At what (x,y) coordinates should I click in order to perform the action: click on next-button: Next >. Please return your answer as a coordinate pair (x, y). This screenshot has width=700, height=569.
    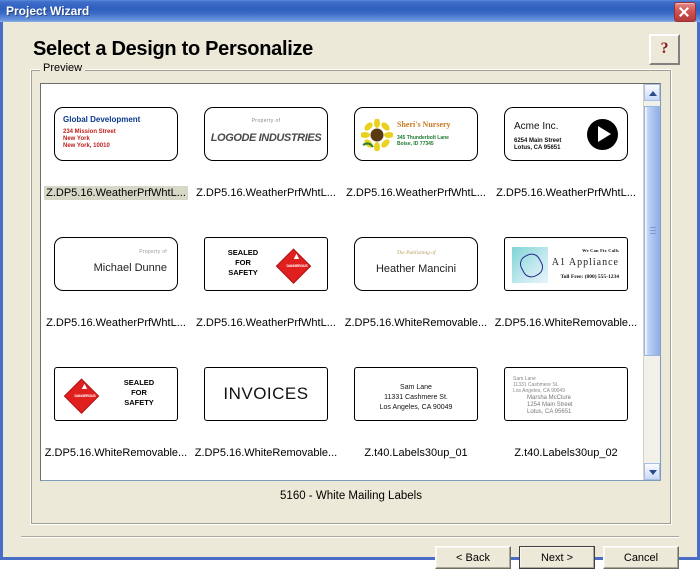
    Looking at the image, I should click on (557, 557).